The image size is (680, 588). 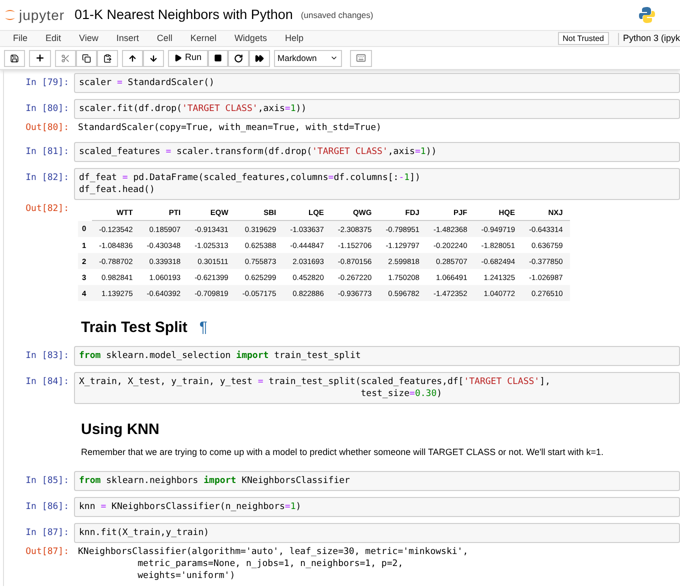 I want to click on paragraph: Remember that we are trying to come up with a model to predict whether someone will TARGET CLASS or not. We'll start with k=1., so click(x=342, y=452).